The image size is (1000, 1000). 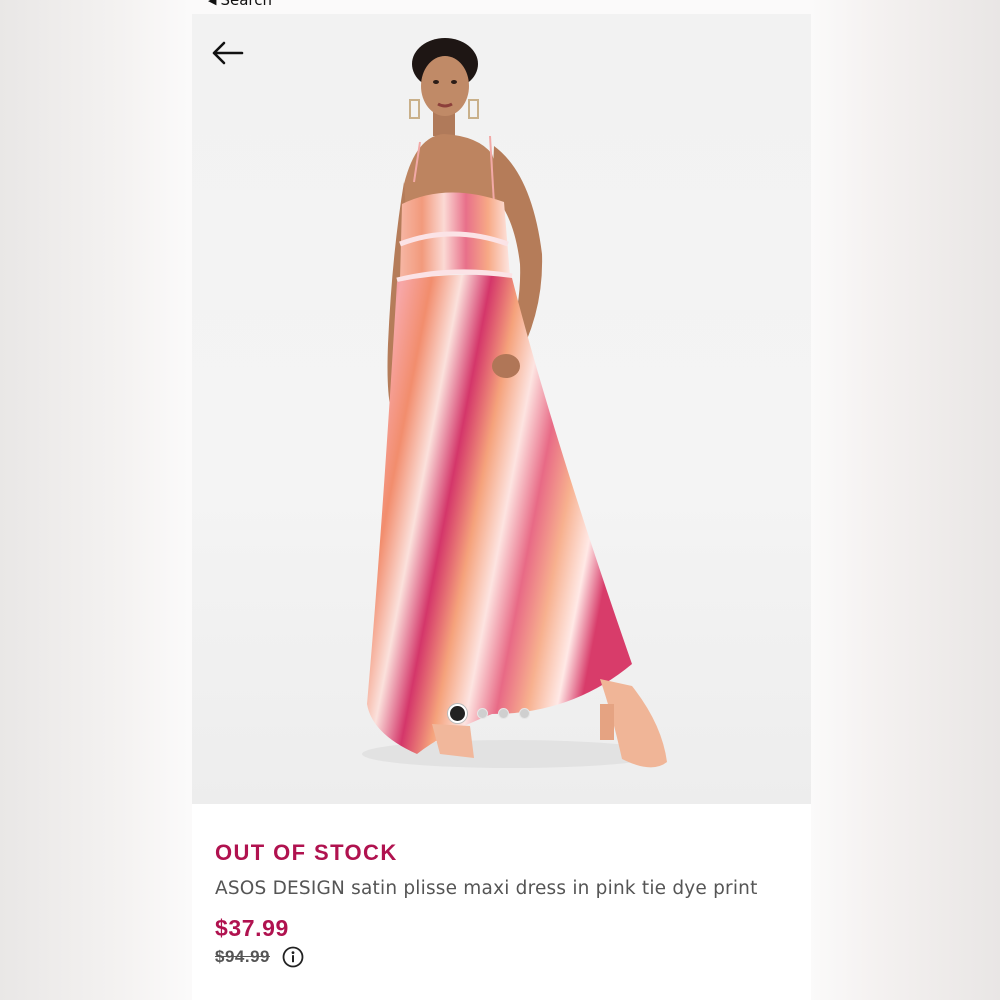 I want to click on back-arrow-button, so click(x=228, y=53).